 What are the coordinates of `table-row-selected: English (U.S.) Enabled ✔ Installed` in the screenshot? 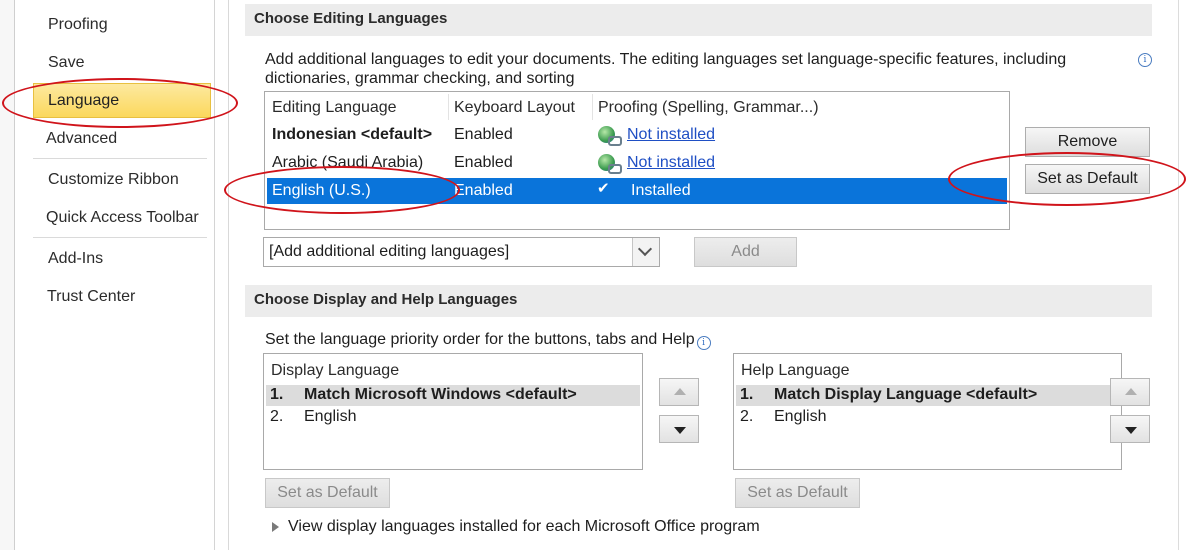 It's located at (637, 191).